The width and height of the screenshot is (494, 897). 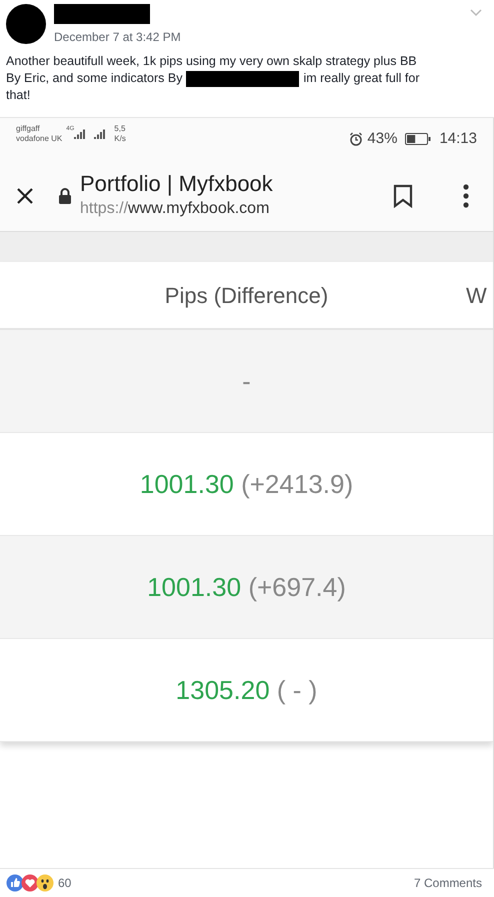 I want to click on carrier-name: giffgaff, so click(x=28, y=129).